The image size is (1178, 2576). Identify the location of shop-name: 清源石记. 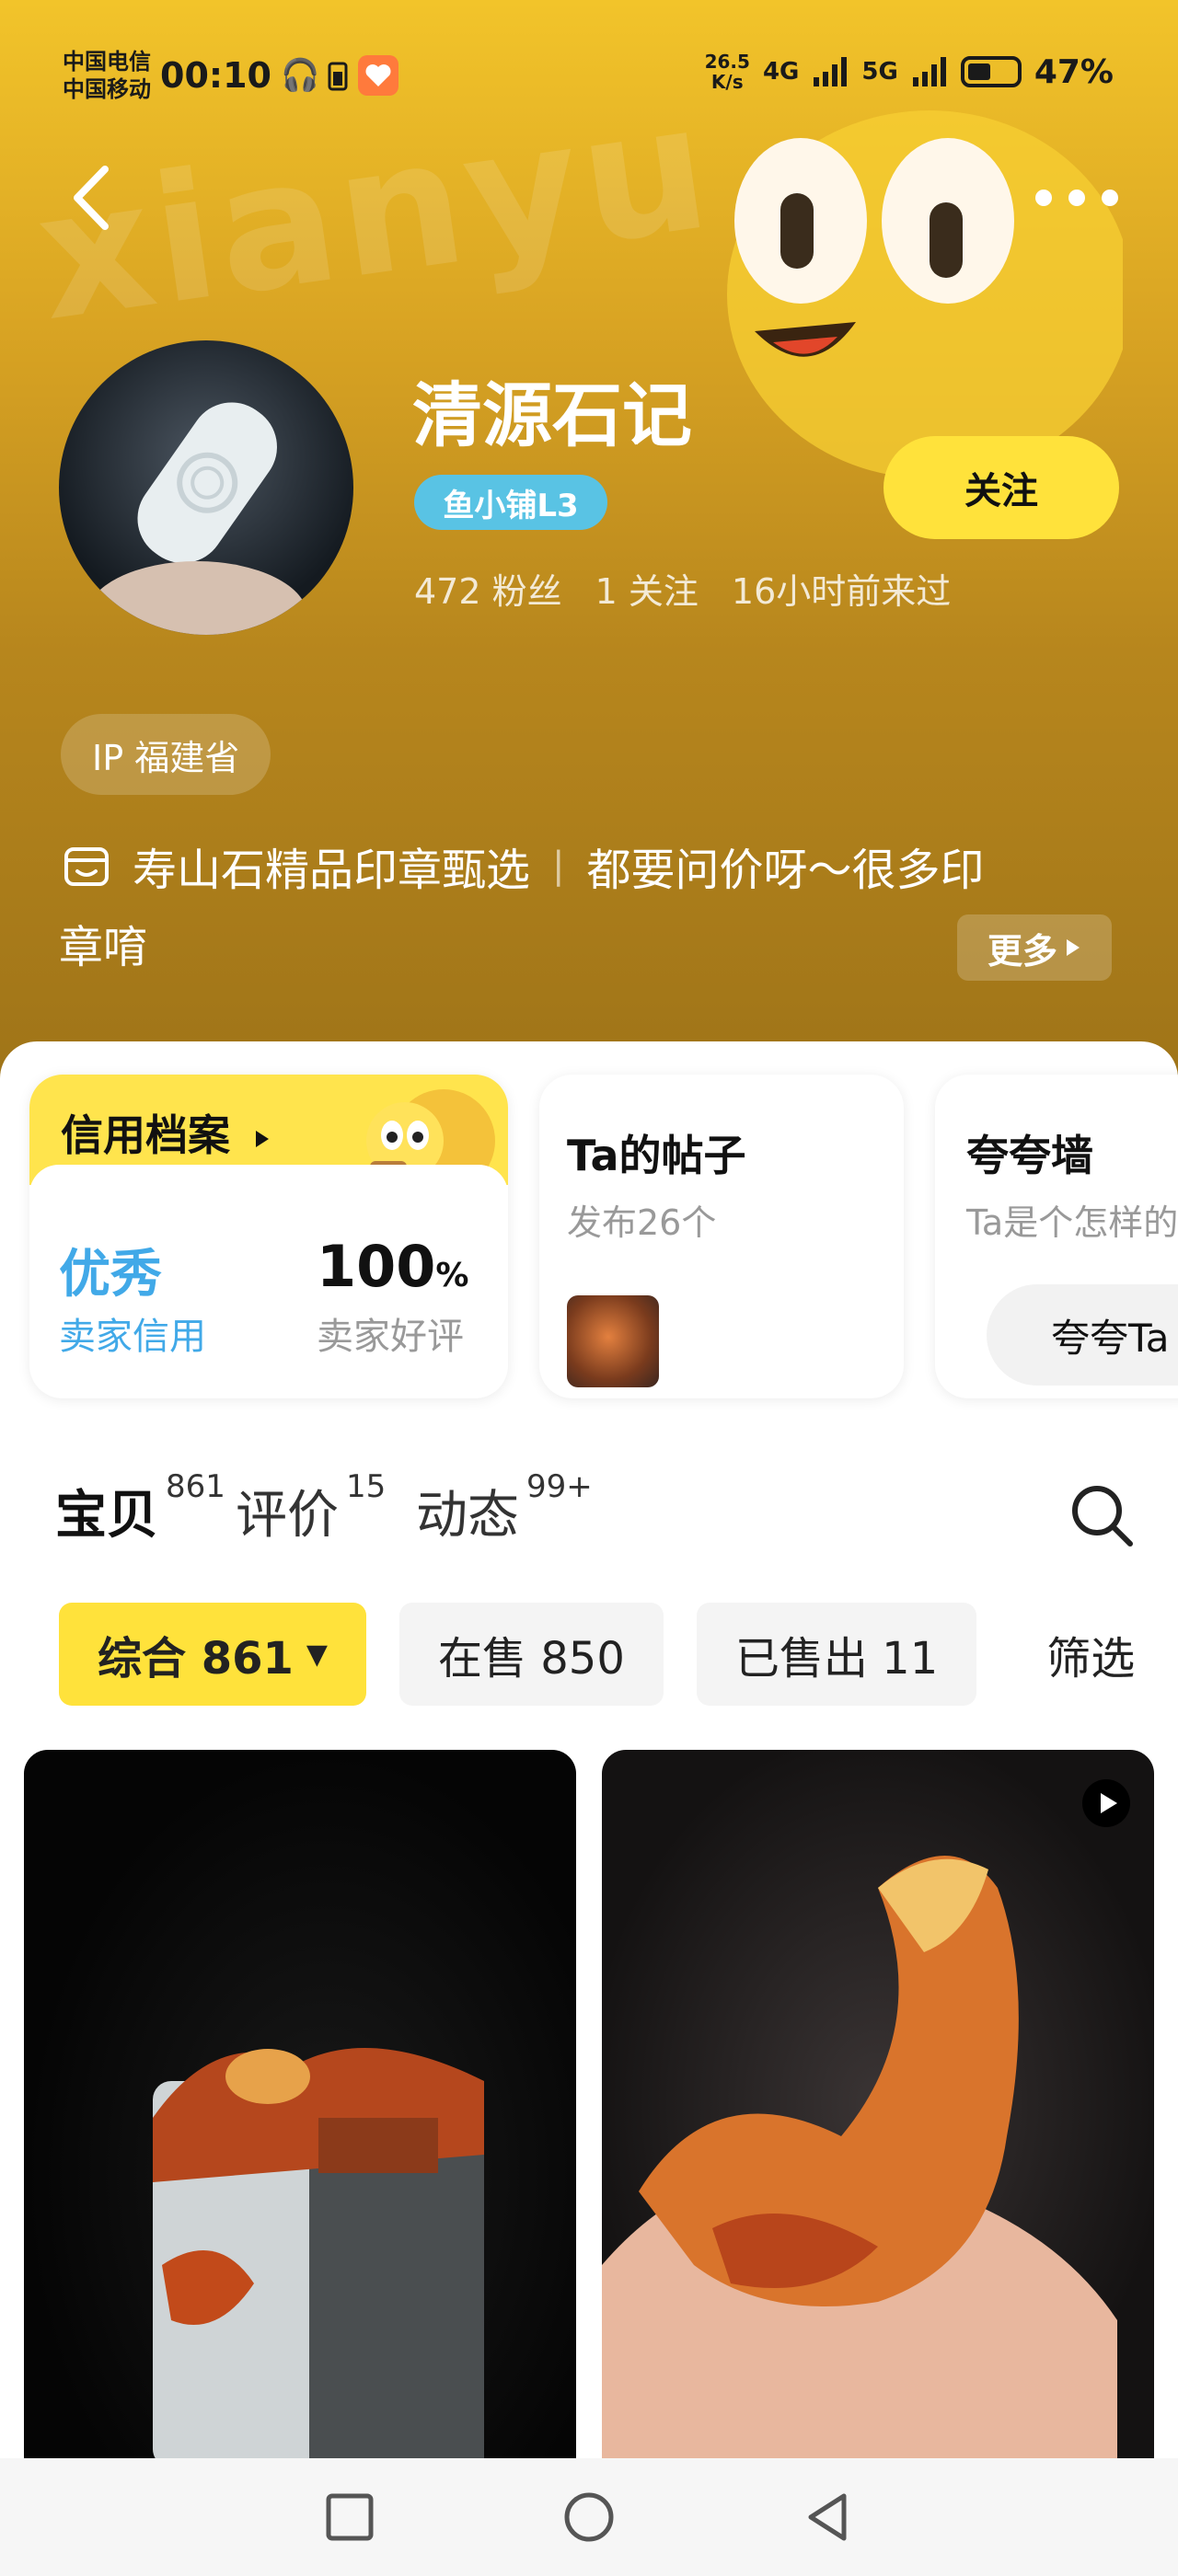
(552, 415).